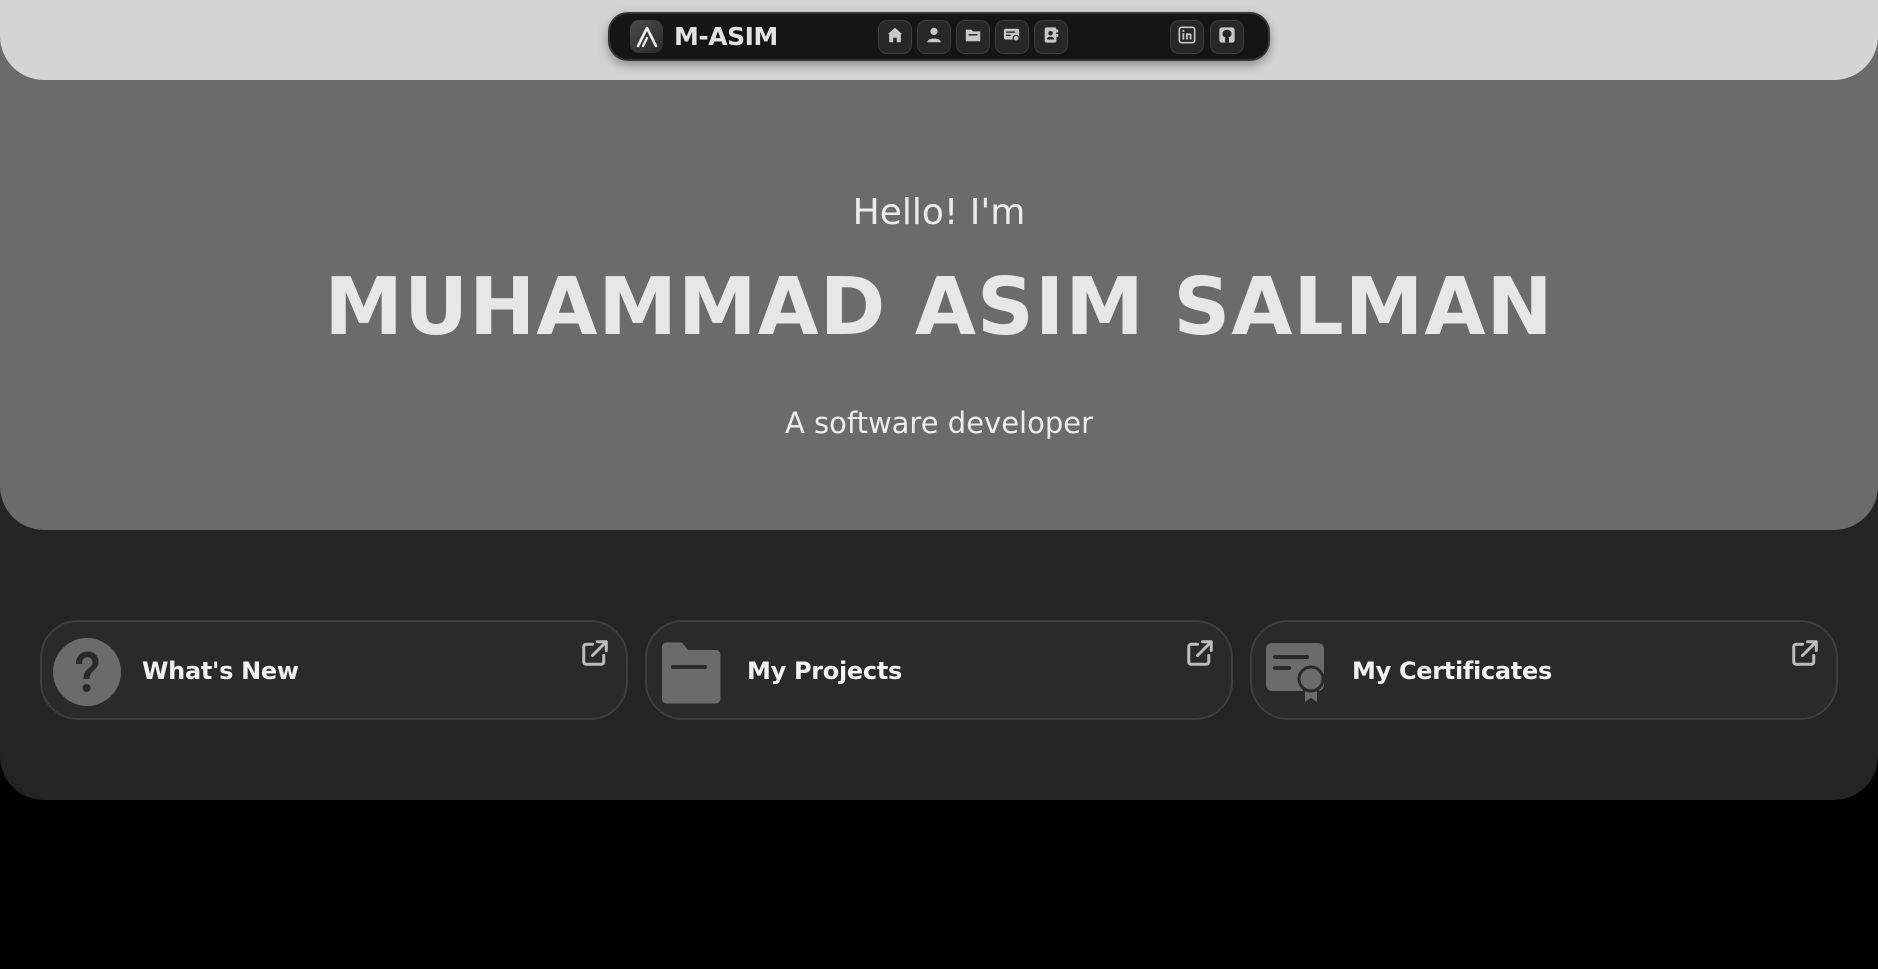 The image size is (1878, 969). I want to click on github-button, so click(1227, 37).